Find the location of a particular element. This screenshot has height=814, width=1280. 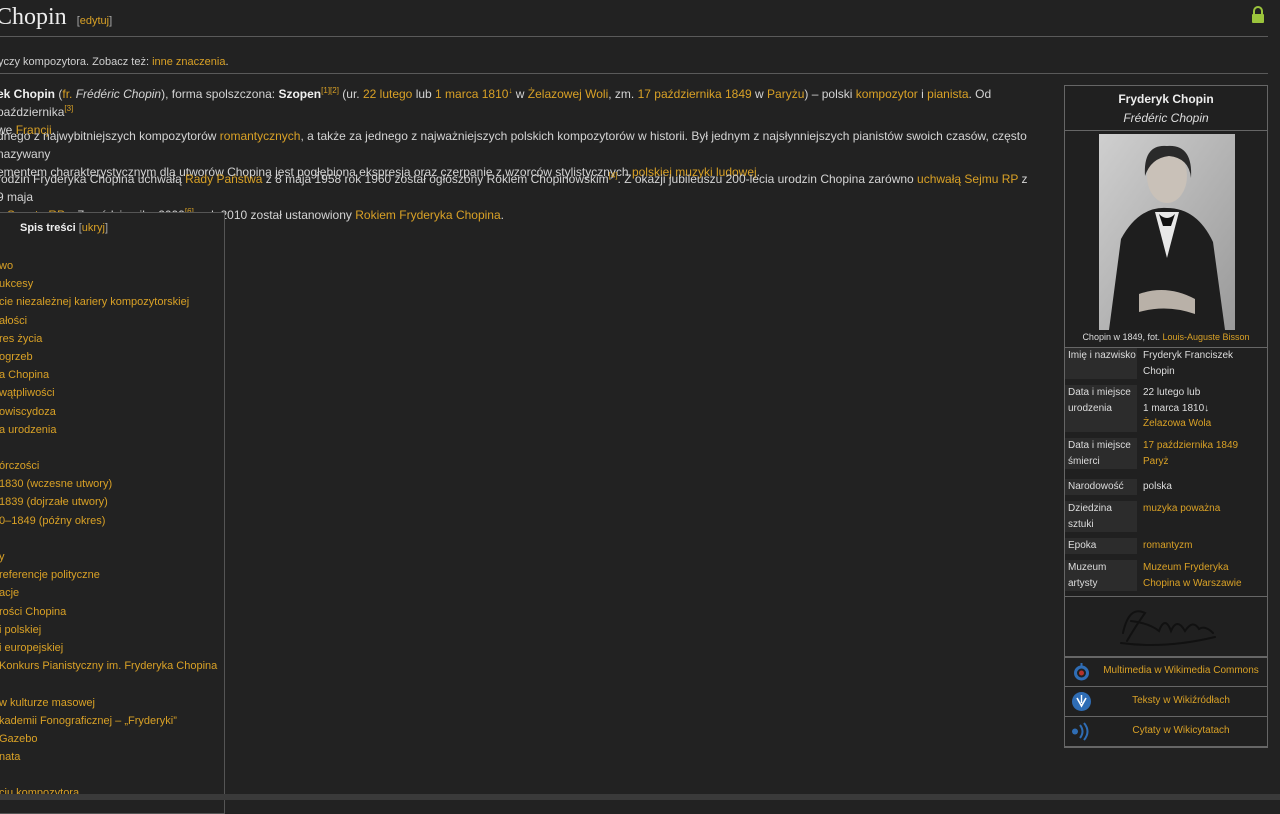

toc-item: 0–1849 (późny okres) is located at coordinates (108, 521).